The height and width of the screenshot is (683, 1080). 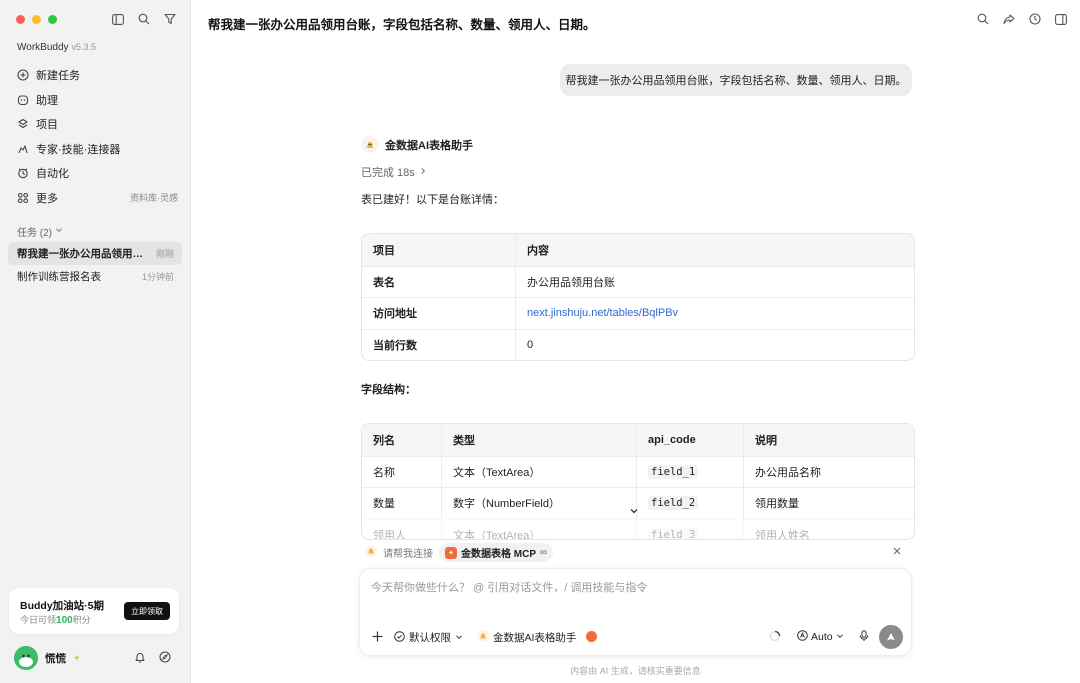 What do you see at coordinates (96, 198) in the screenshot?
I see `sidebar-item-more: 更多 资料库·灵感` at bounding box center [96, 198].